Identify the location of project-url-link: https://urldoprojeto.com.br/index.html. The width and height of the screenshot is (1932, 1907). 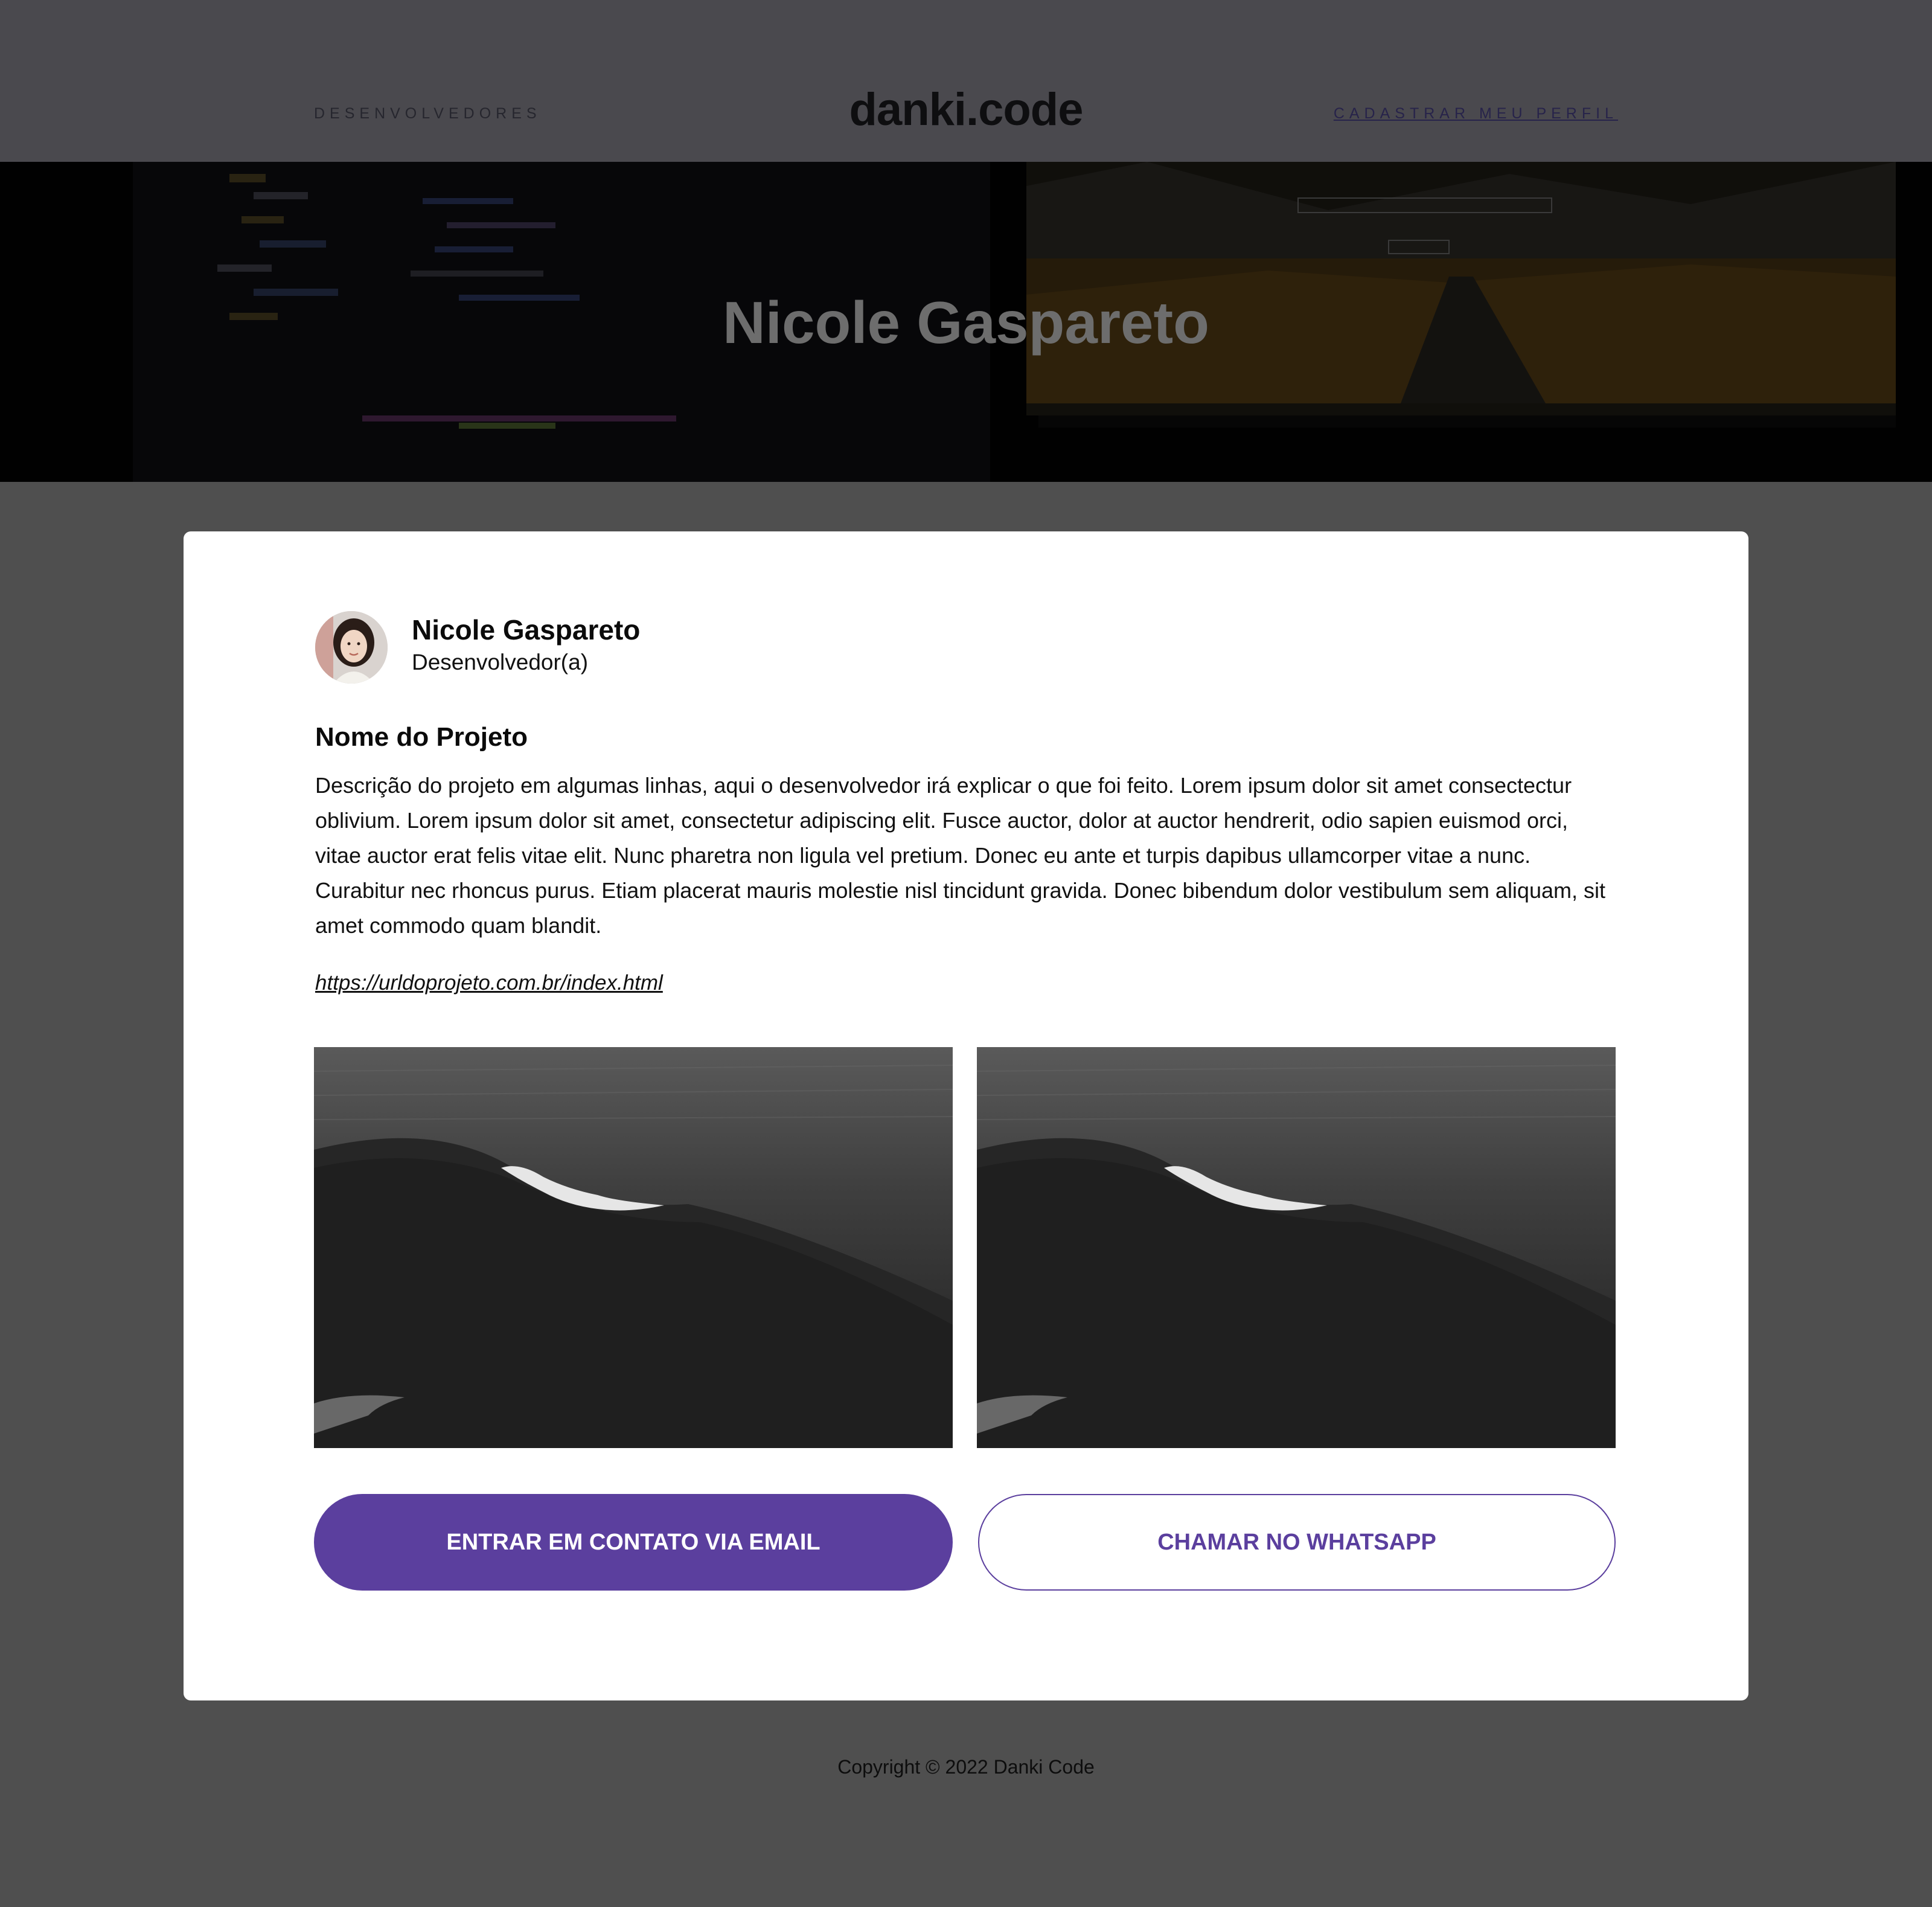
(489, 983).